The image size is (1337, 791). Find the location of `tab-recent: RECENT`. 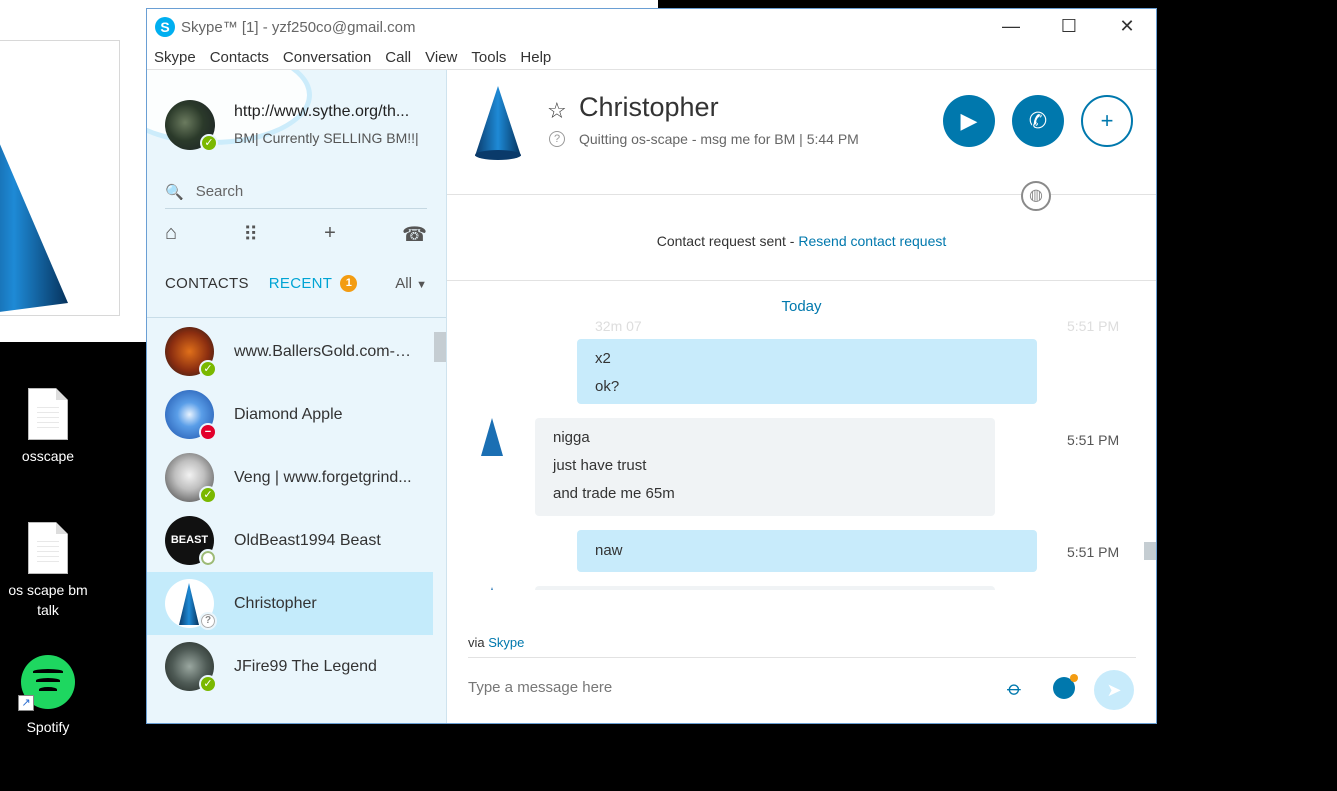

tab-recent: RECENT is located at coordinates (300, 283).